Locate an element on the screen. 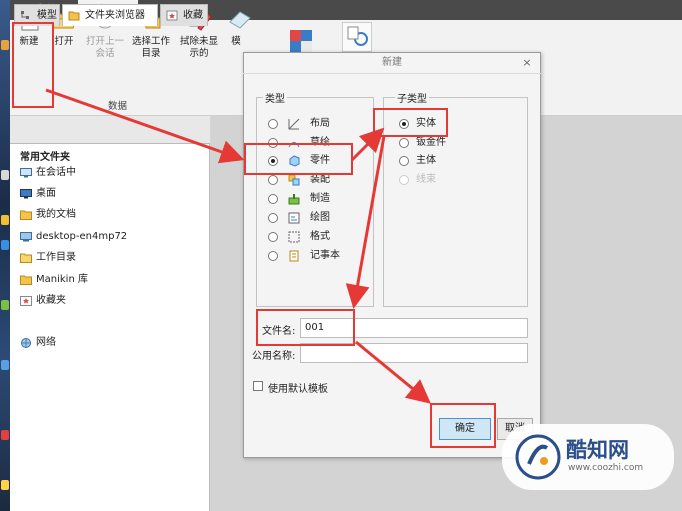  arrow-filename-to-ok is located at coordinates (393, 372).